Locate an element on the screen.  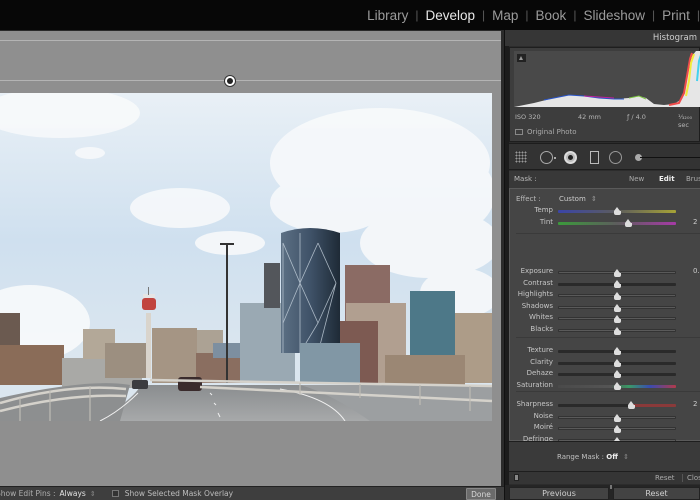
graduated-filter-pin is located at coordinates (230, 81).